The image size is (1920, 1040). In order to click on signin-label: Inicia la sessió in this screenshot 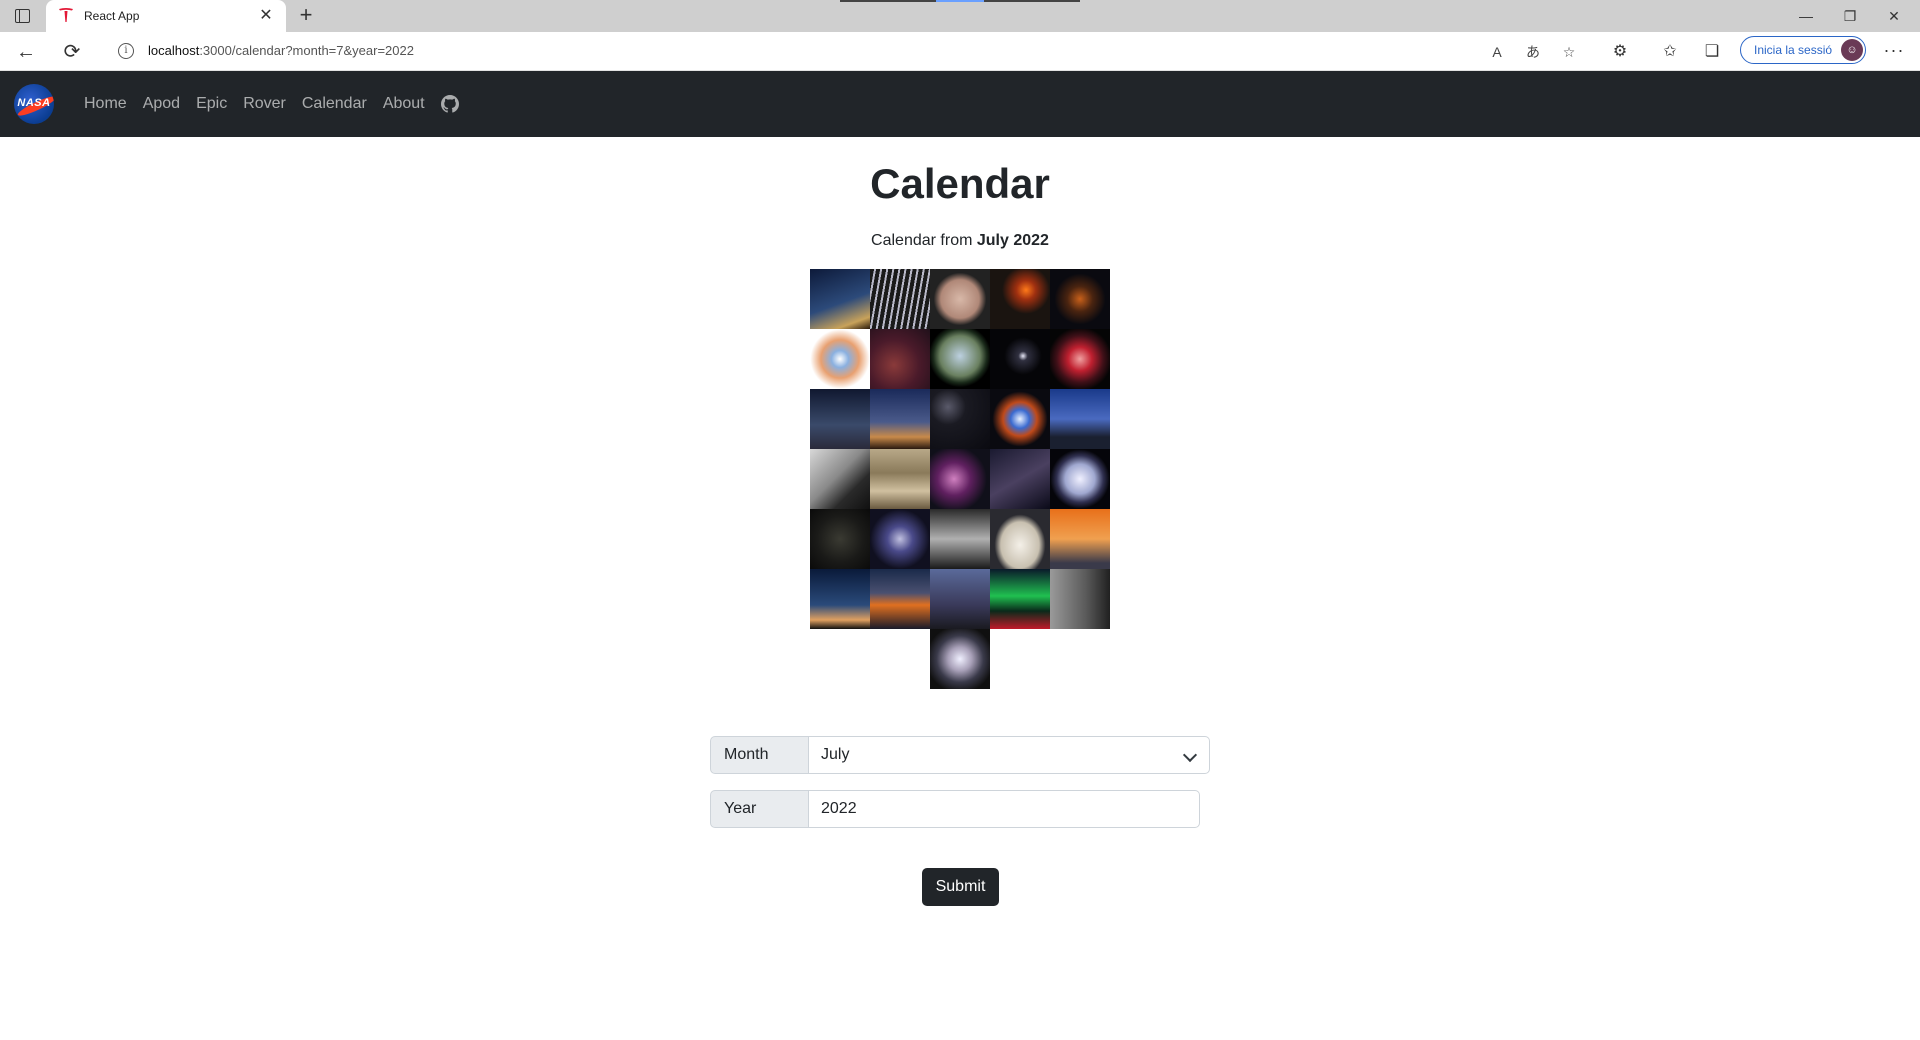, I will do `click(1793, 50)`.